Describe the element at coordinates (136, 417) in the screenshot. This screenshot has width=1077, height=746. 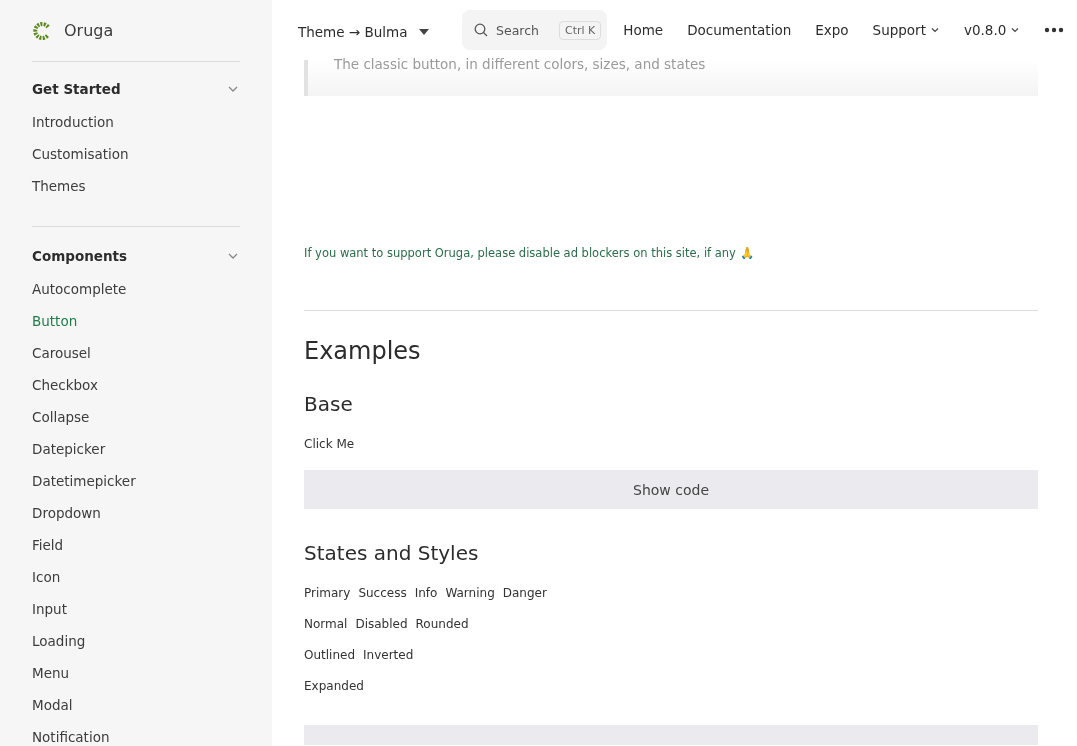
I see `sidebar-link: Collapse` at that location.